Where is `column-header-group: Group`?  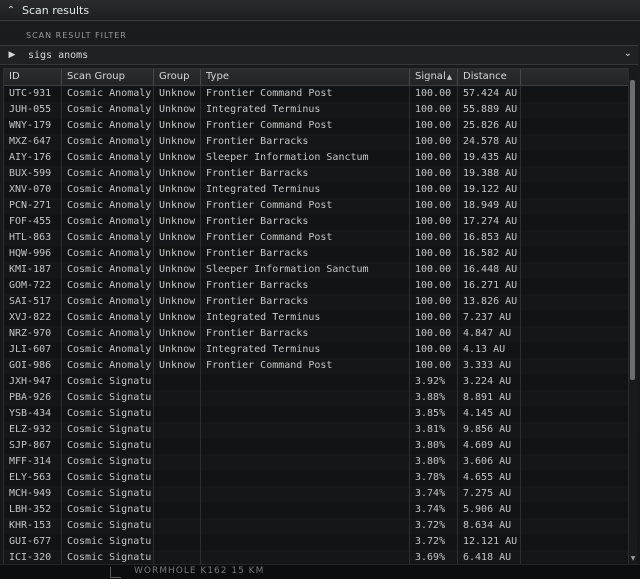
column-header-group: Group is located at coordinates (177, 77).